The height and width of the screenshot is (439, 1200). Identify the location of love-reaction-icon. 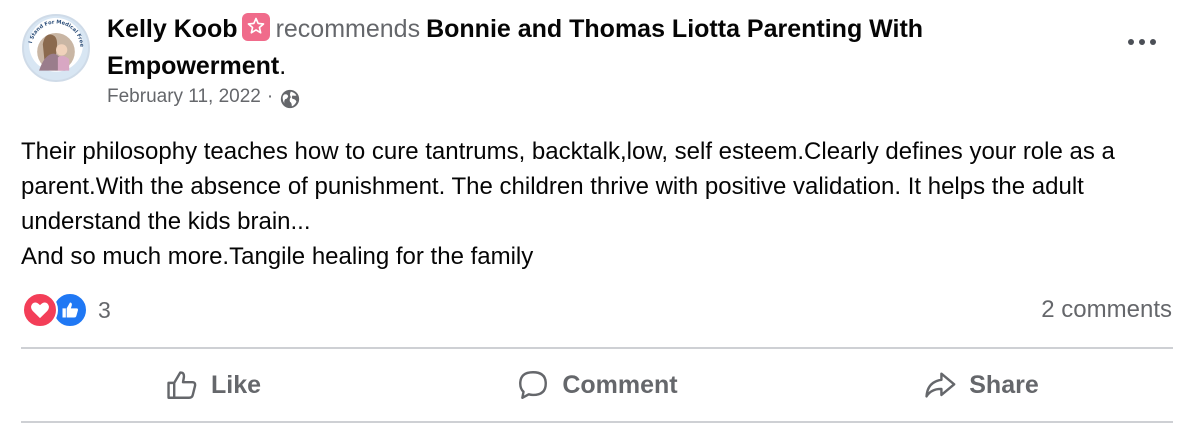
(40, 310).